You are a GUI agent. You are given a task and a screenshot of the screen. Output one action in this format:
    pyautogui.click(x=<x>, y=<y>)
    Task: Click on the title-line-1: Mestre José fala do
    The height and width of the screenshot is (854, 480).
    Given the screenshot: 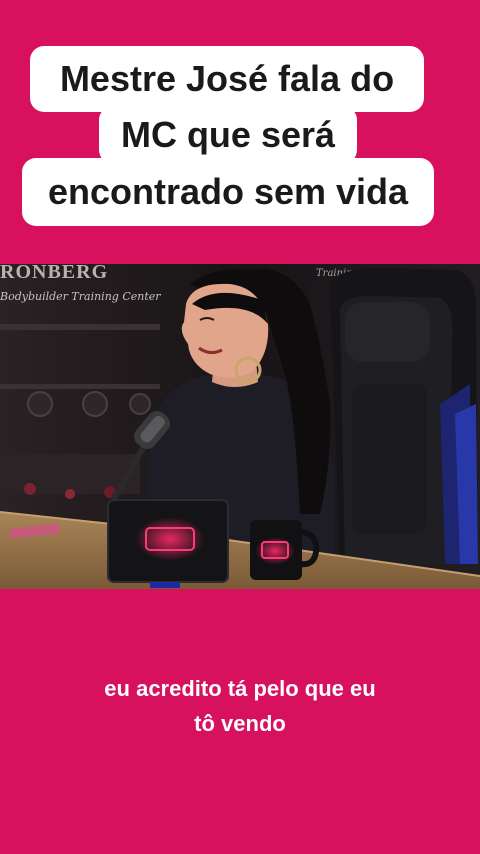 What is the action you would take?
    pyautogui.click(x=227, y=79)
    